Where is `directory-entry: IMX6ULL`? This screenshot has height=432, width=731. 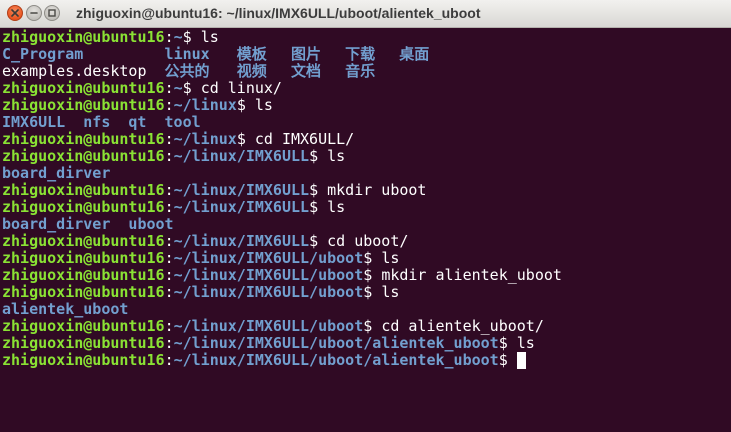
directory-entry: IMX6ULL is located at coordinates (34, 122).